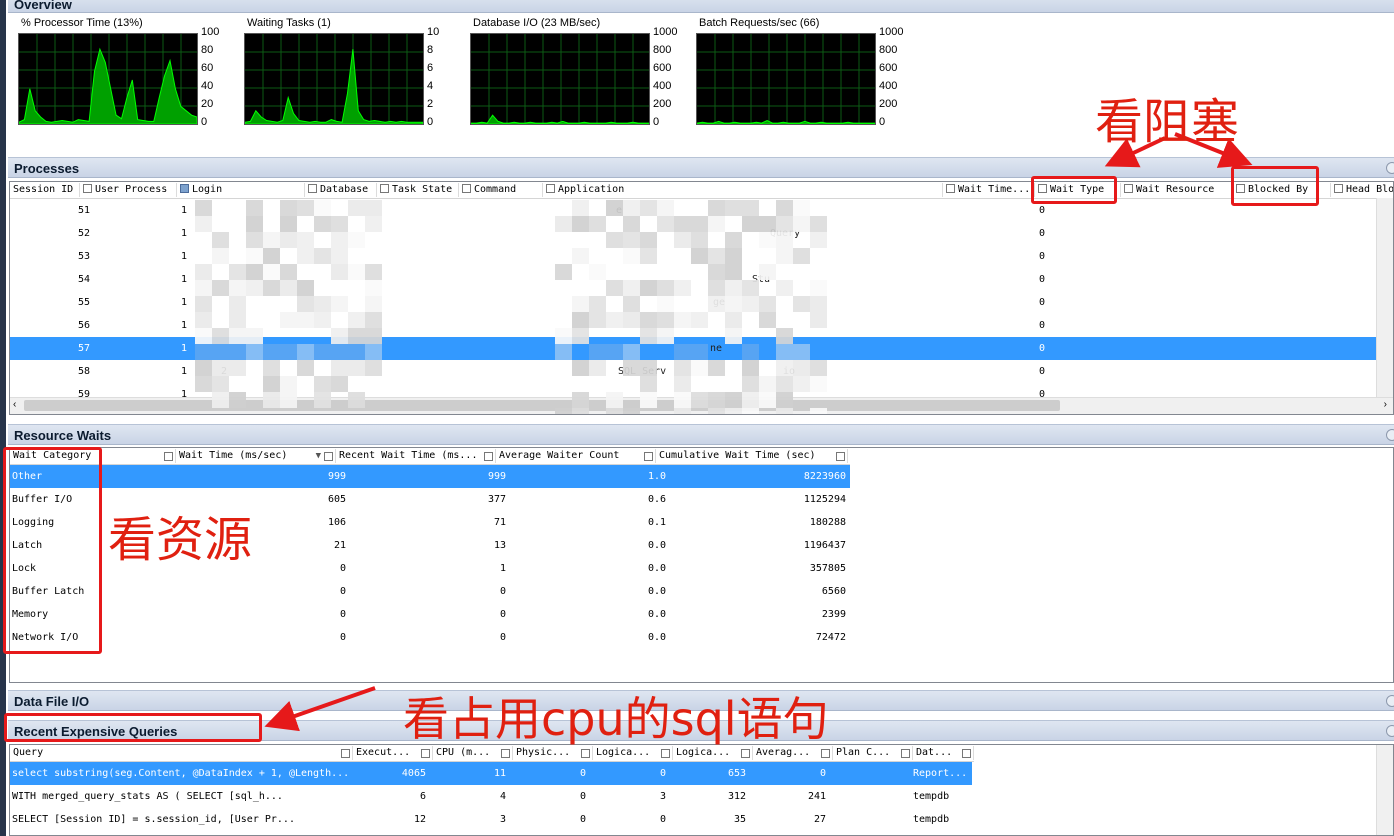 This screenshot has width=1394, height=836. Describe the element at coordinates (616, 719) in the screenshot. I see `cpu-sql-annotation: 看占用cpu的sql语句` at that location.